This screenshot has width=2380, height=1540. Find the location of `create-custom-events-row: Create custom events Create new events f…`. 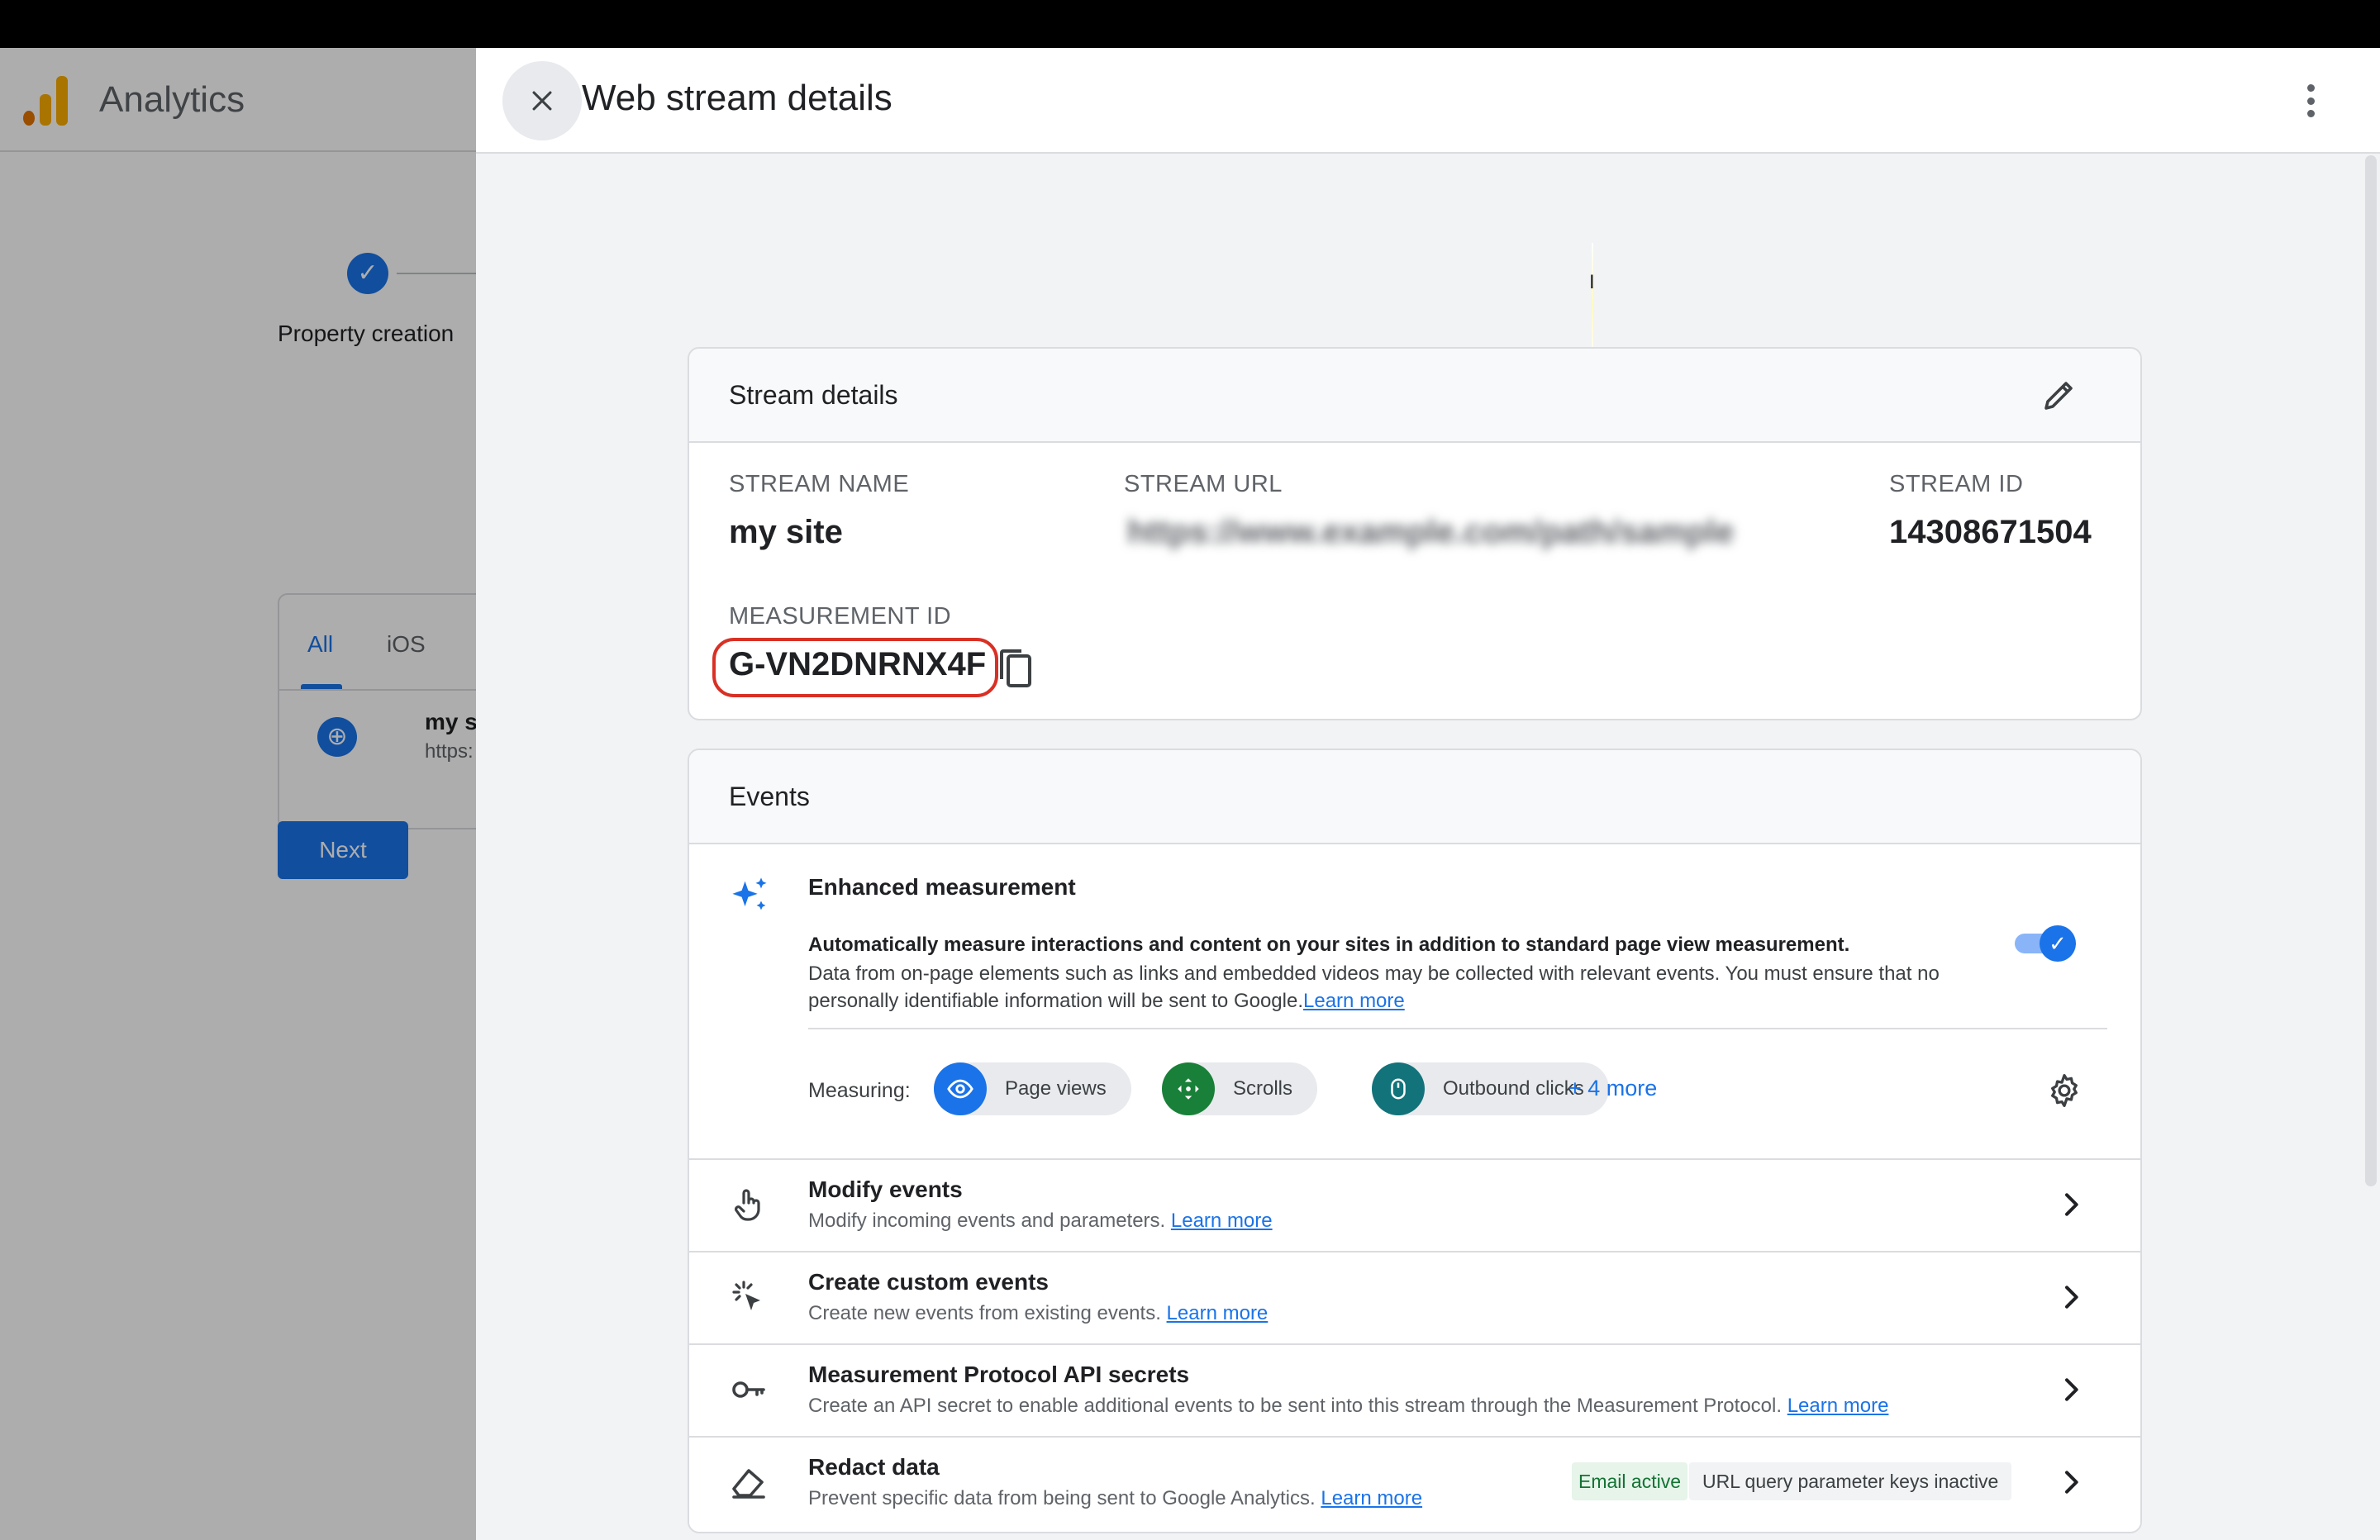

create-custom-events-row: Create custom events Create new events f… is located at coordinates (1414, 1297).